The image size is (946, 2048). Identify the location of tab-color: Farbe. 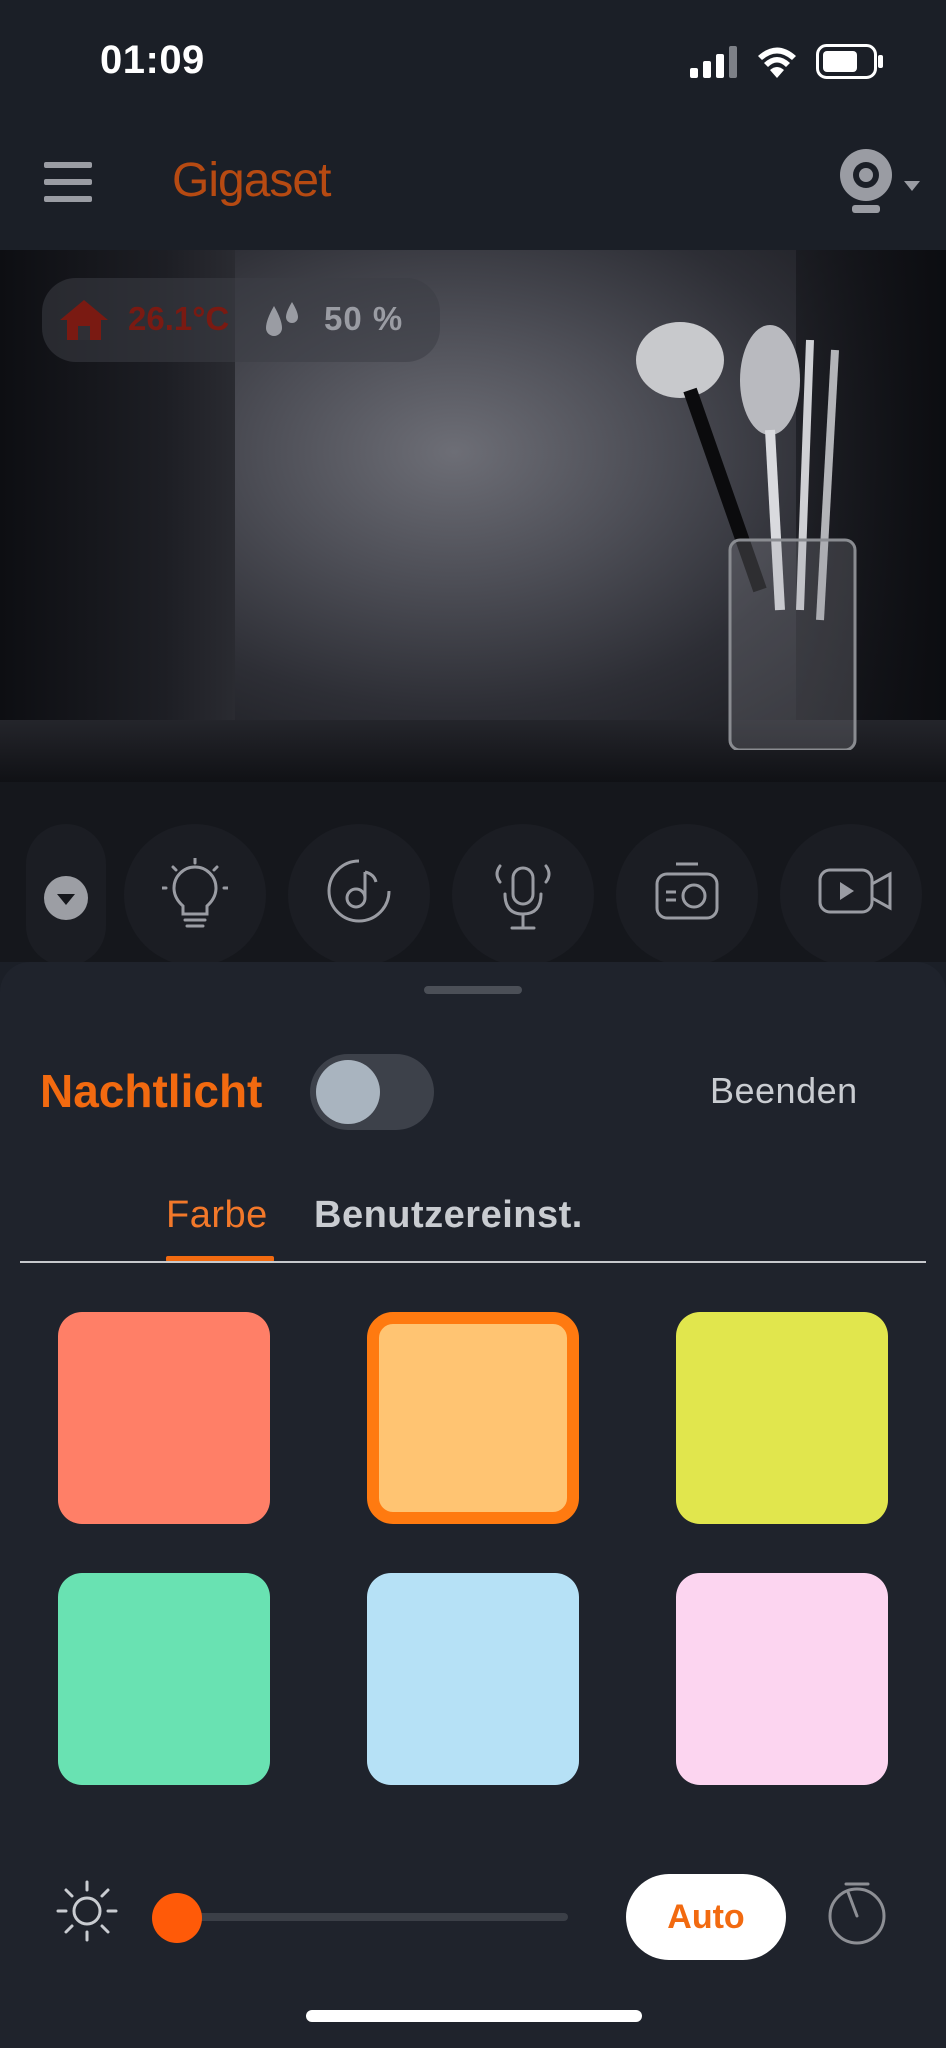
(217, 1215).